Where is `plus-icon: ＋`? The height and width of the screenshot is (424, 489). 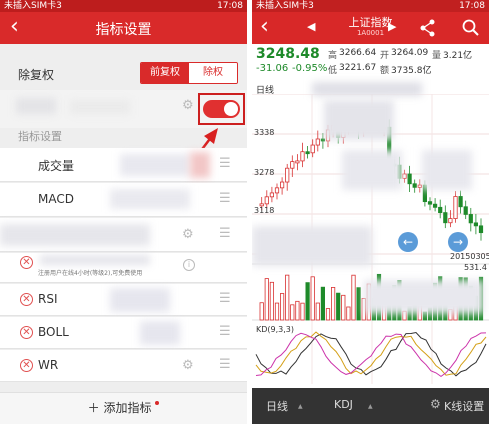 plus-icon: ＋ is located at coordinates (93, 408).